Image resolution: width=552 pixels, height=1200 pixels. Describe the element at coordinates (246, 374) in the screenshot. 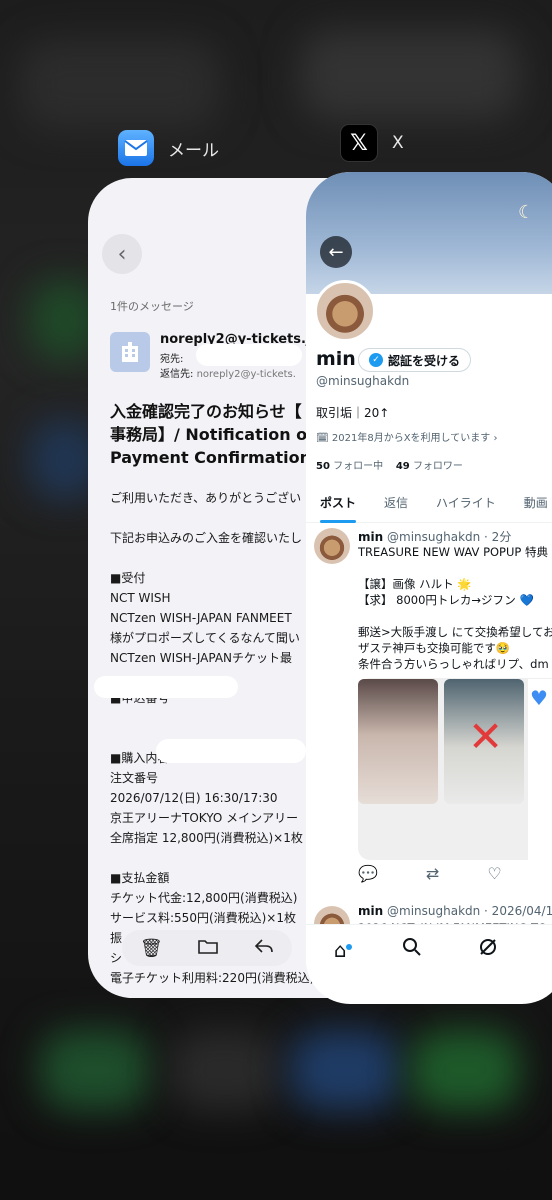

I see `reply-to-value: noreply2@y-tickets.` at that location.